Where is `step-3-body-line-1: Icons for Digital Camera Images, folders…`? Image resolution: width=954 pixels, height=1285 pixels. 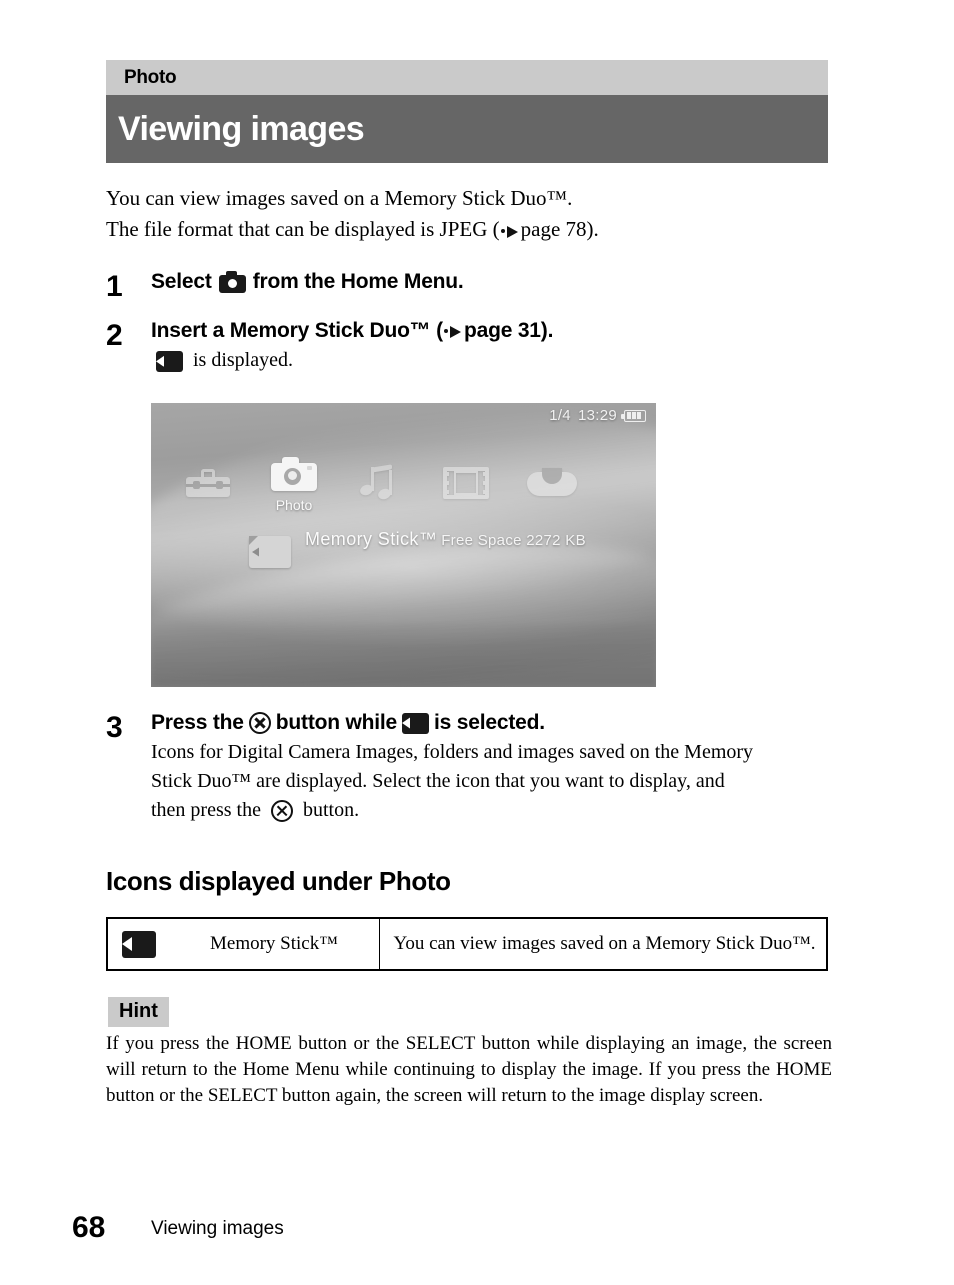 step-3-body-line-1: Icons for Digital Camera Images, folders… is located at coordinates (452, 752).